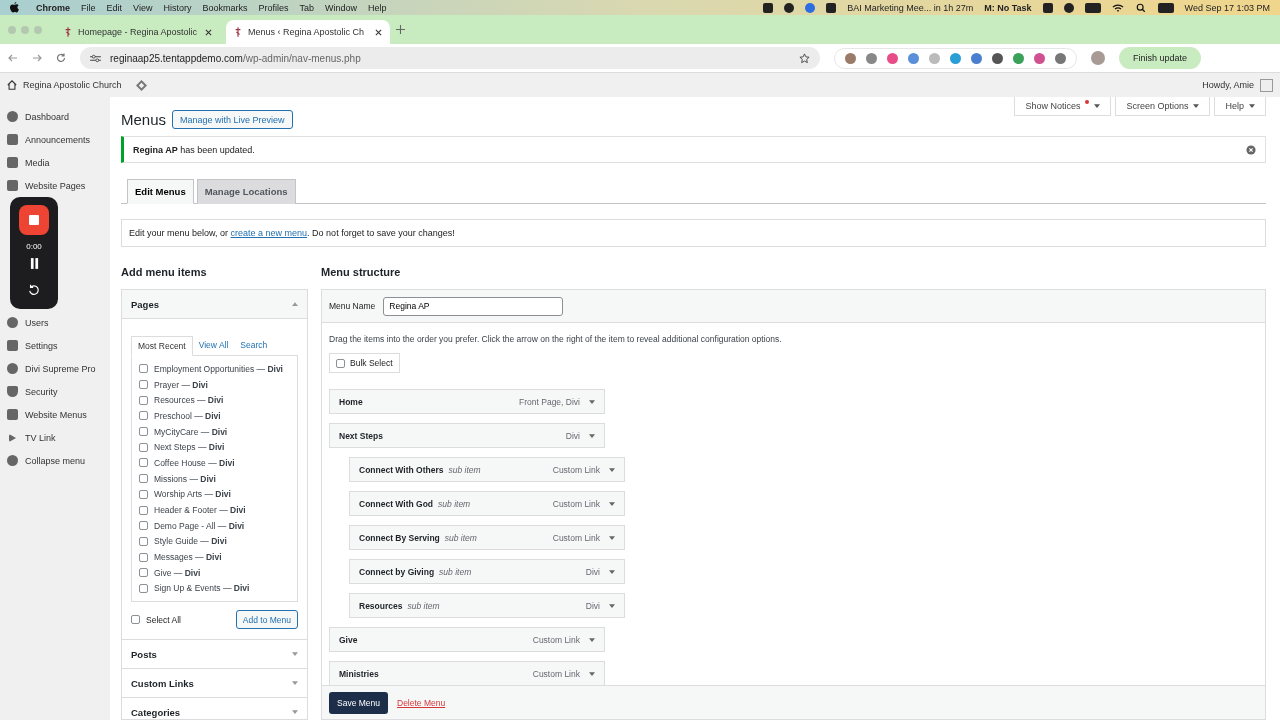 This screenshot has height=720, width=1280. What do you see at coordinates (473, 306) in the screenshot?
I see `menu-name-field: Regina AP` at bounding box center [473, 306].